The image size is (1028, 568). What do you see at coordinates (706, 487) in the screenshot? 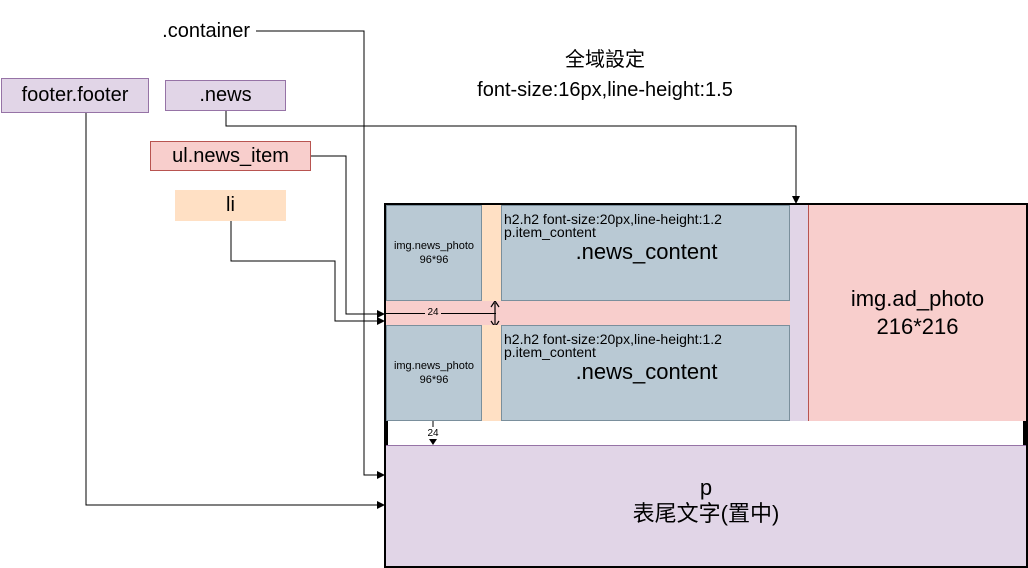
I see `footer-tag: p` at bounding box center [706, 487].